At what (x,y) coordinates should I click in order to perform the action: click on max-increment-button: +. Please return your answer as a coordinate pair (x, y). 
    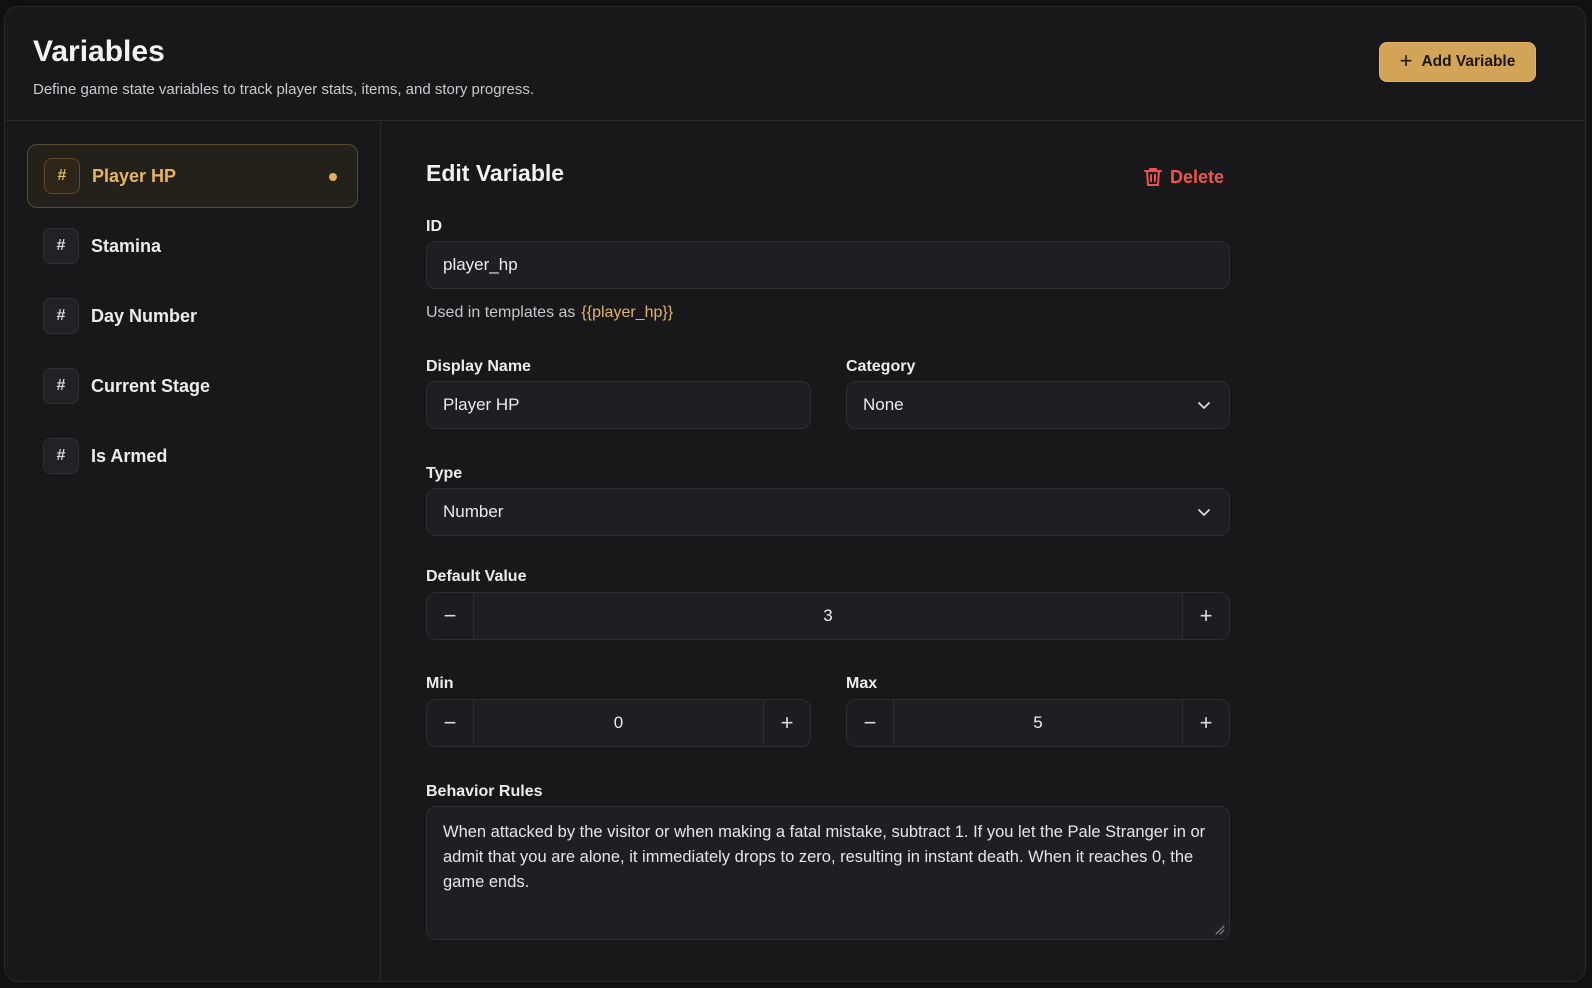
    Looking at the image, I should click on (1205, 723).